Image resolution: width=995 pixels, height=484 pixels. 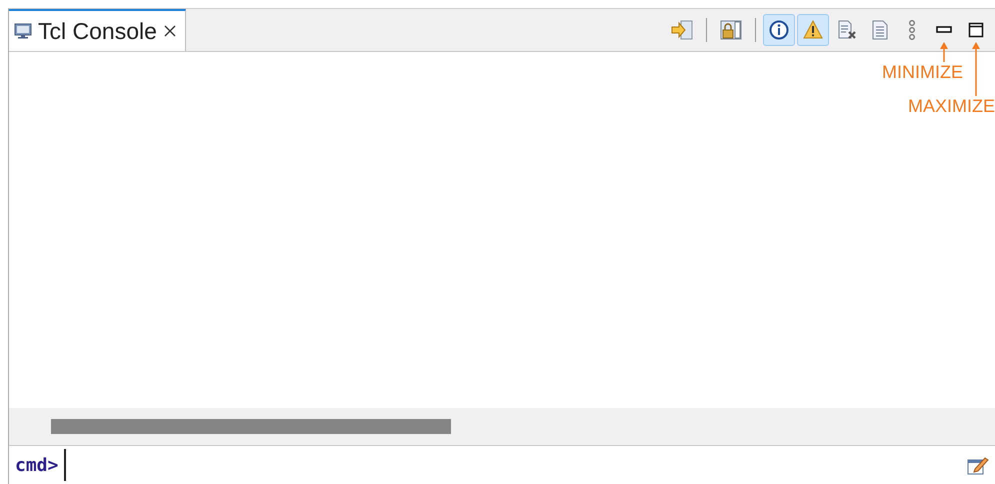 I want to click on minimize-icon, so click(x=944, y=30).